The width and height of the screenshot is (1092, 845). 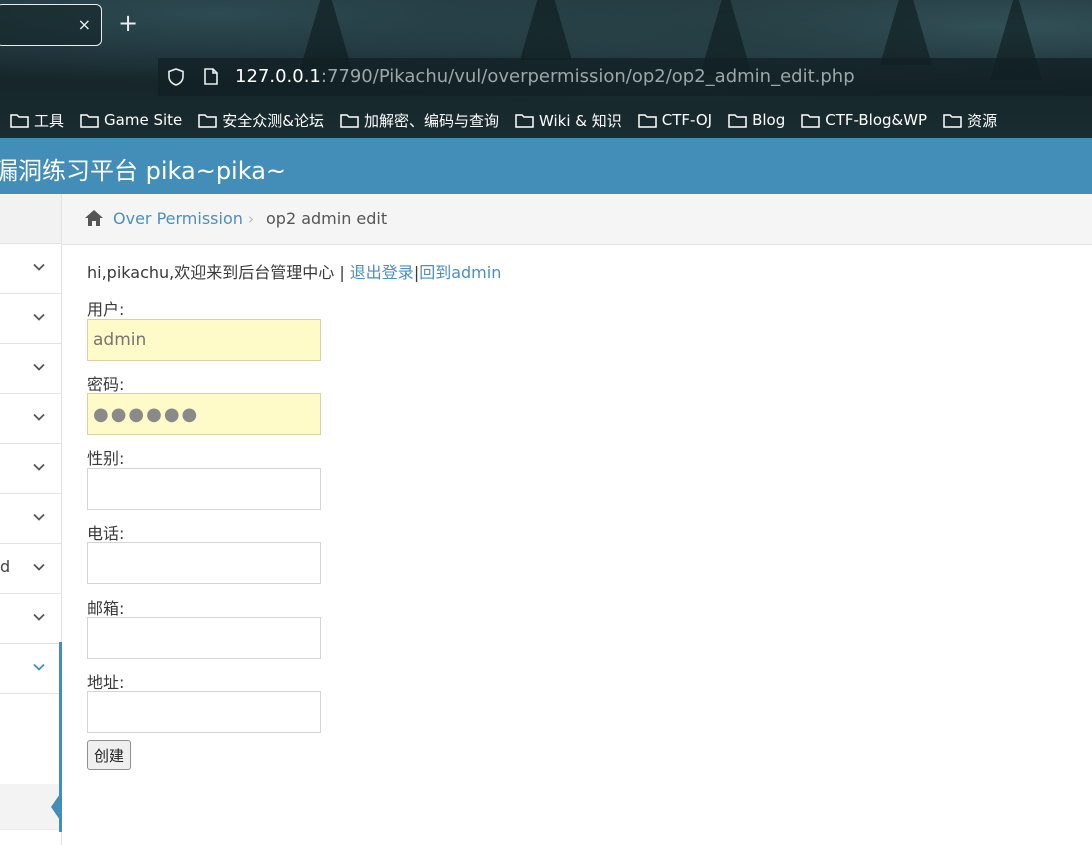 What do you see at coordinates (178, 218) in the screenshot?
I see `breadcrumb-link-over-permission: Over Permission` at bounding box center [178, 218].